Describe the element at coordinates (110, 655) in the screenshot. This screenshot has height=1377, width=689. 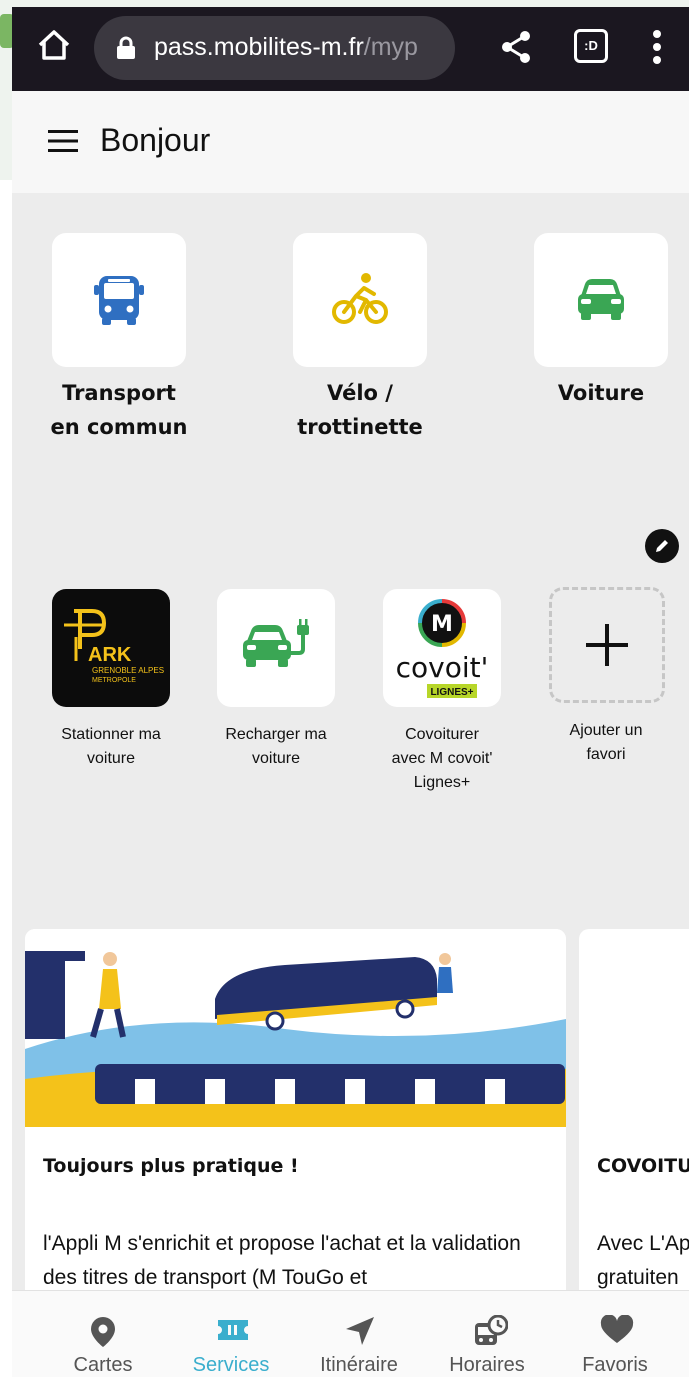
I see `park-logo-text: ARK` at that location.